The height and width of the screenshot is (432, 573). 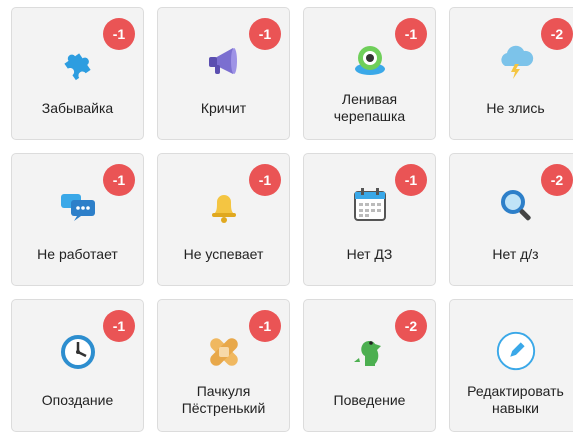 What do you see at coordinates (78, 205) in the screenshot?
I see `chat-bubbles-icon` at bounding box center [78, 205].